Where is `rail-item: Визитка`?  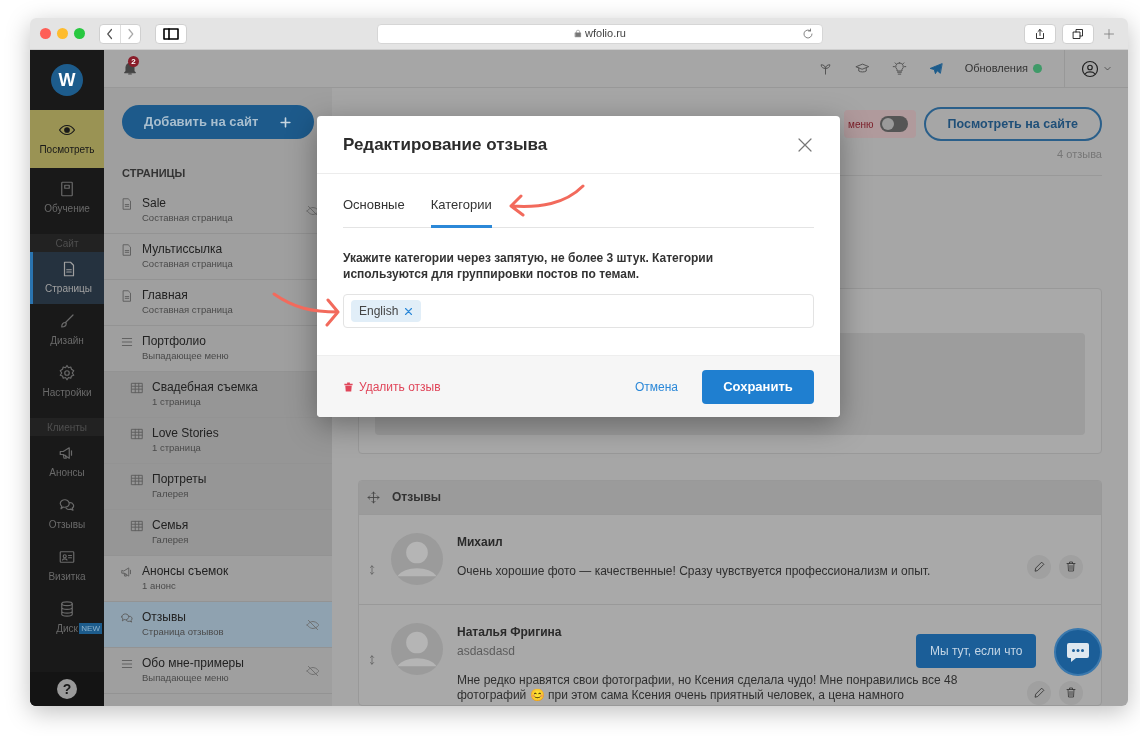 rail-item: Визитка is located at coordinates (67, 566).